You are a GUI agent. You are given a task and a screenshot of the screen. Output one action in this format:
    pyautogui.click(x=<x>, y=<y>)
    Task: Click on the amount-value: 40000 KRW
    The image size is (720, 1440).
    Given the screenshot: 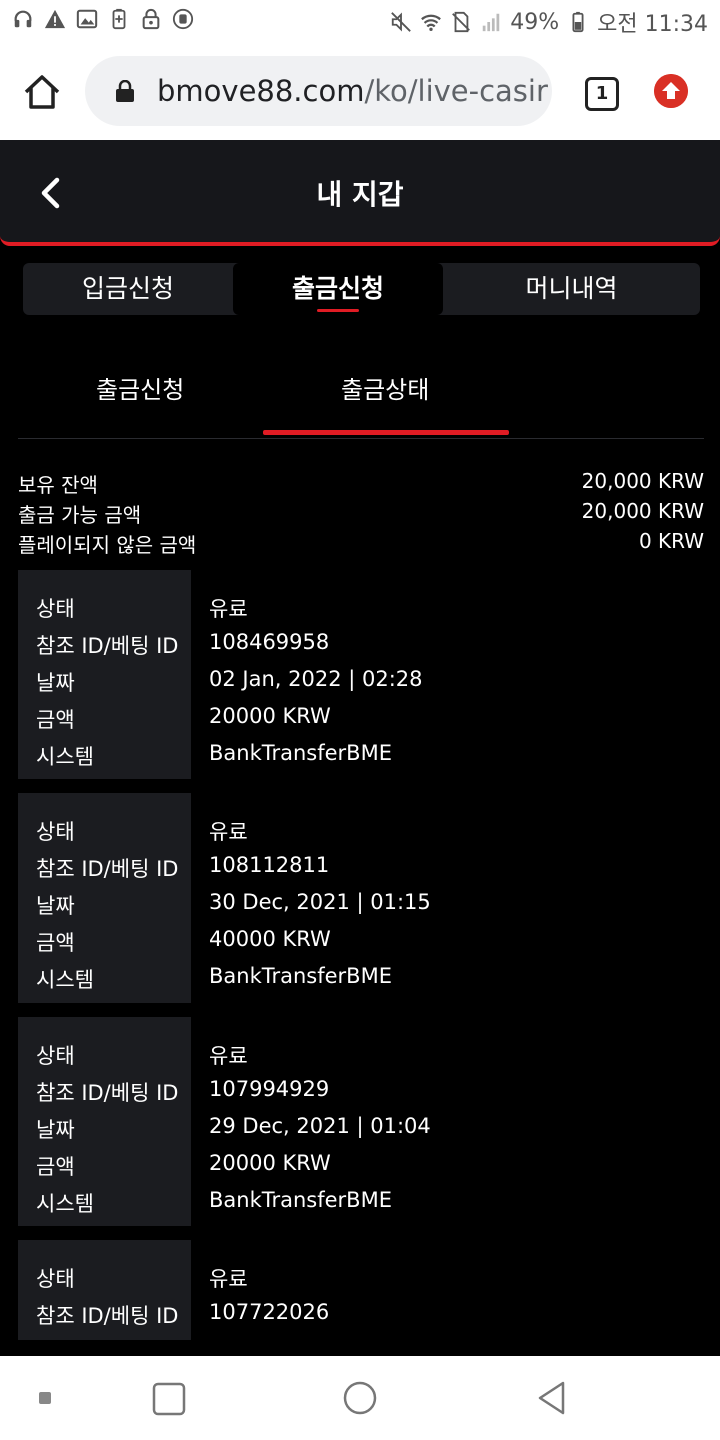 What is the action you would take?
    pyautogui.click(x=270, y=939)
    